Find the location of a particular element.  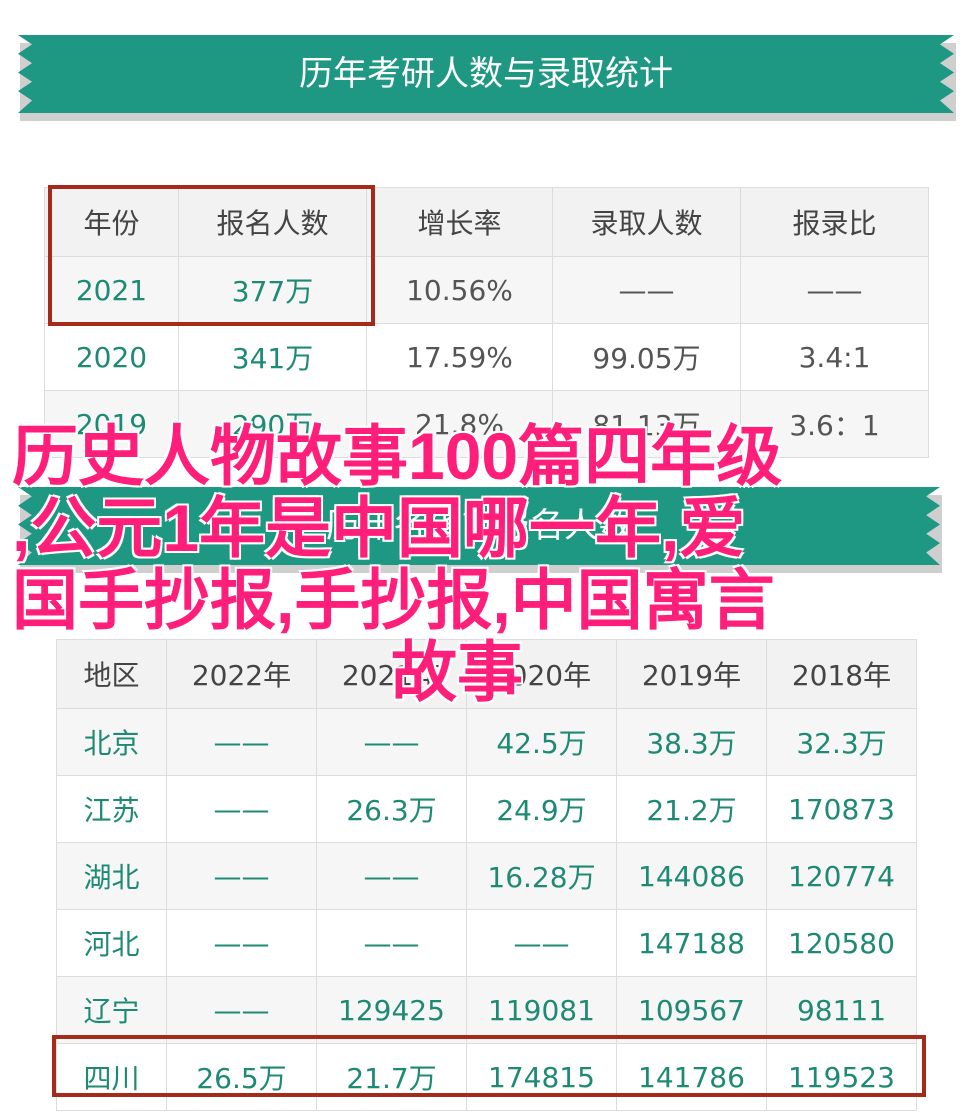

table-cell: 38.3万 is located at coordinates (691, 742).